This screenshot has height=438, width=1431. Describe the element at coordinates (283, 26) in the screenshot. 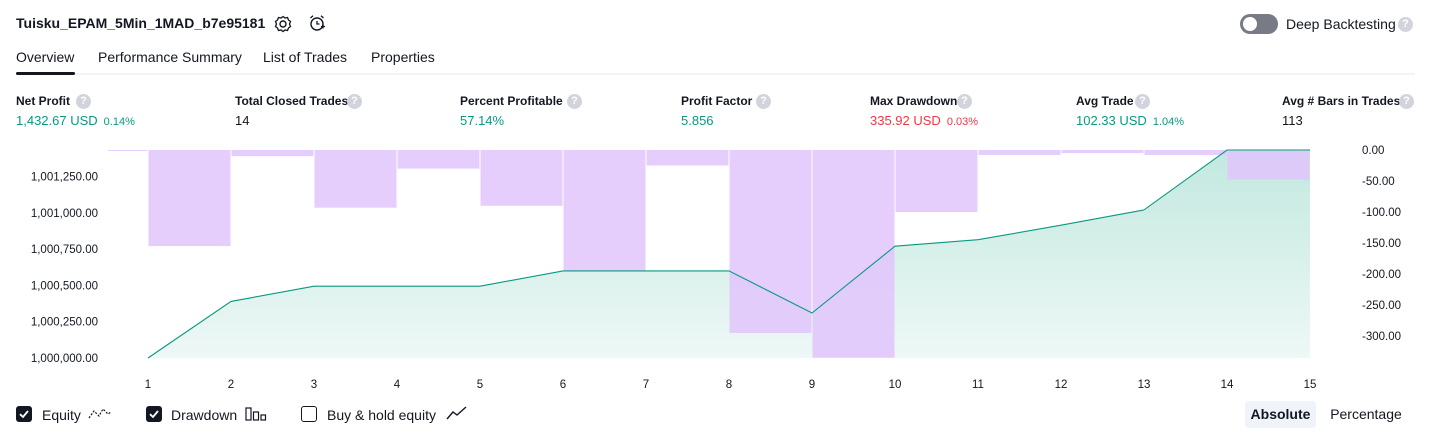

I see `settings-icon` at that location.